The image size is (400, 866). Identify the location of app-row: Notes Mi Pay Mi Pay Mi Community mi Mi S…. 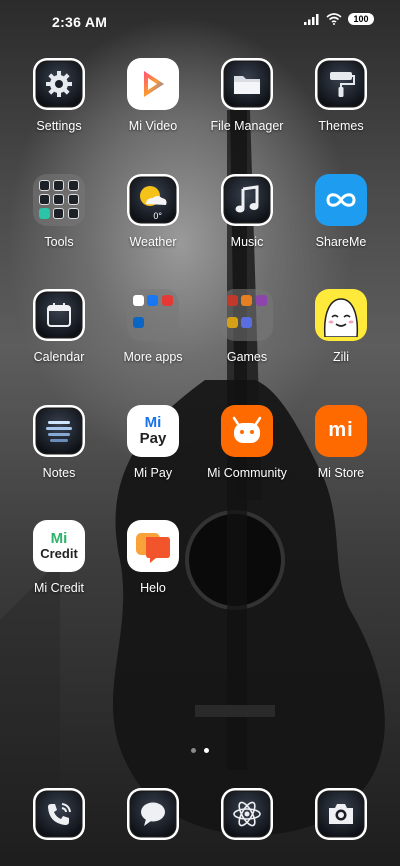
(200, 462).